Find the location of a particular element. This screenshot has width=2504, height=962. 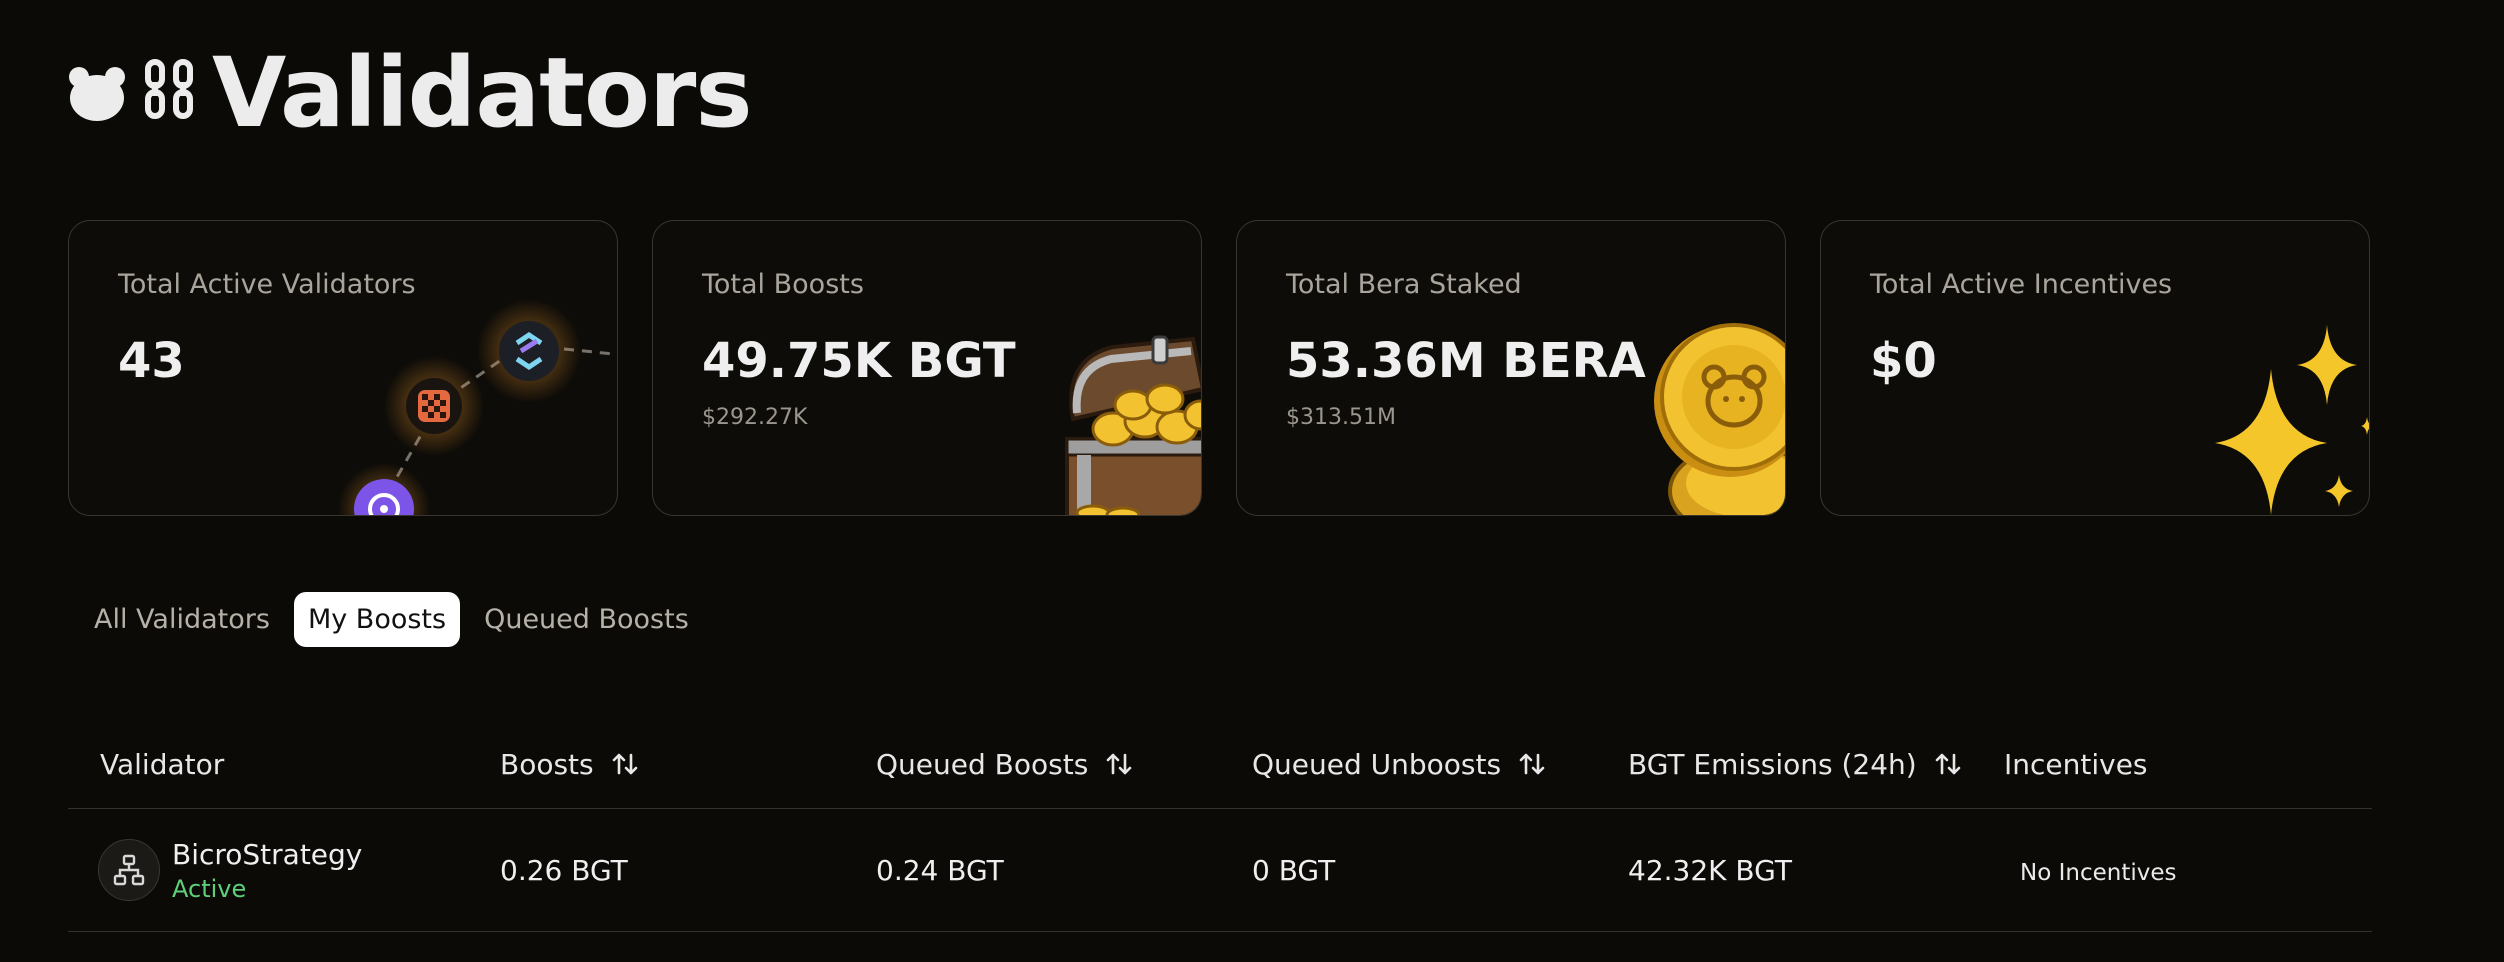

tab-my-boosts: My Boosts is located at coordinates (377, 619).